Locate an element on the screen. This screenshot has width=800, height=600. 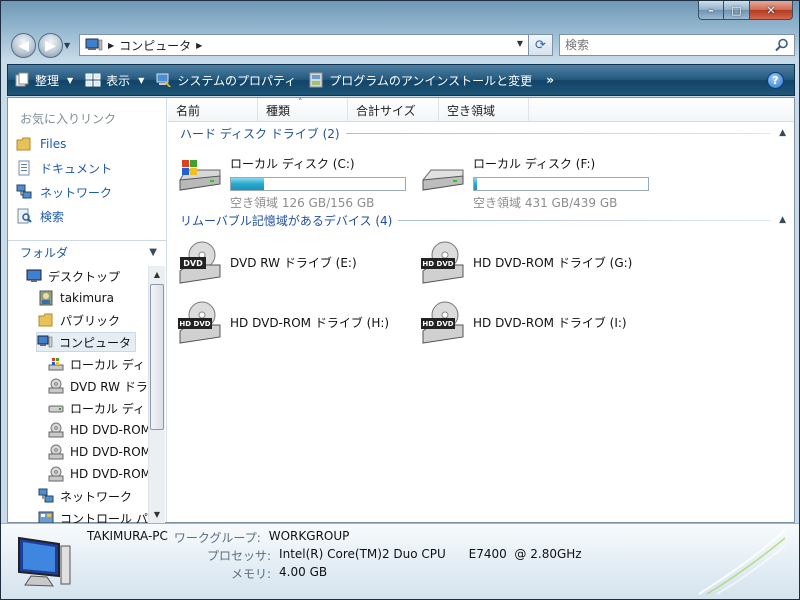
close-icon: ✕ is located at coordinates (771, 10).